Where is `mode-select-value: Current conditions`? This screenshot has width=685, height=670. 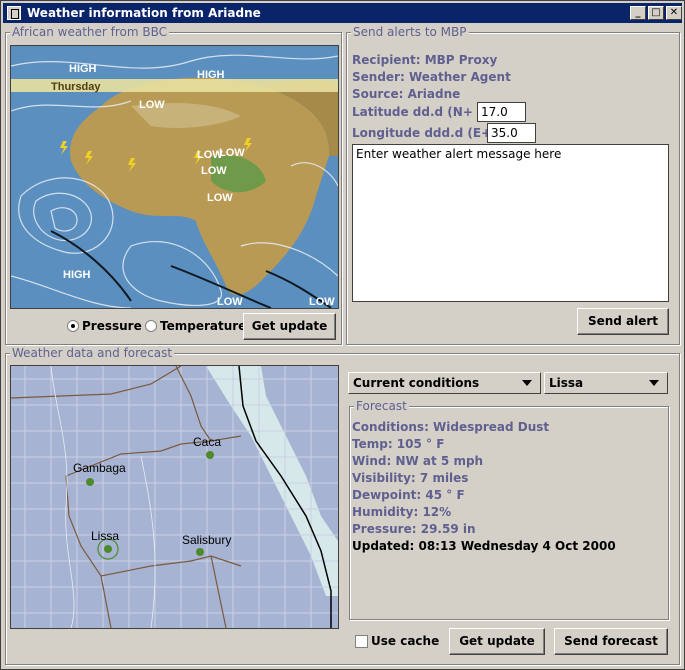 mode-select-value: Current conditions is located at coordinates (416, 383).